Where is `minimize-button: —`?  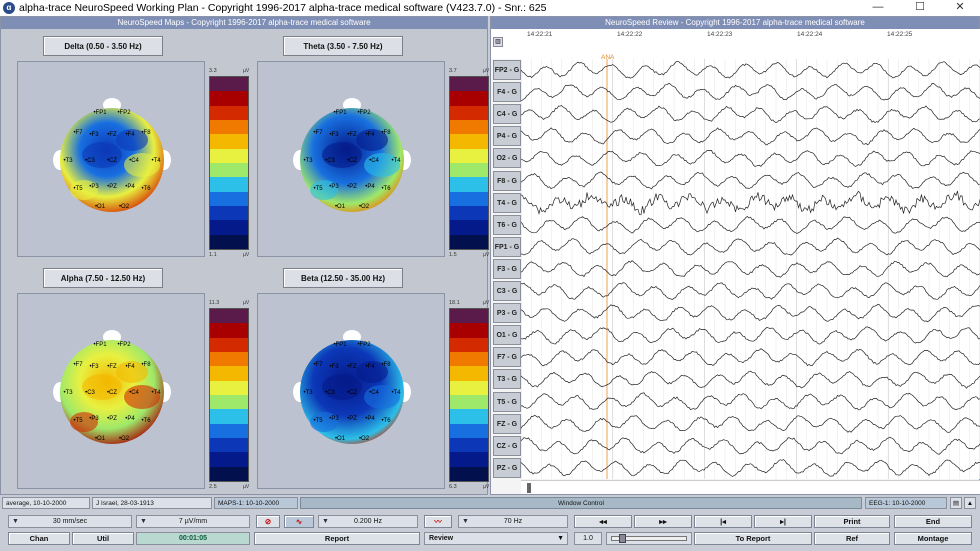 minimize-button: — is located at coordinates (878, 8).